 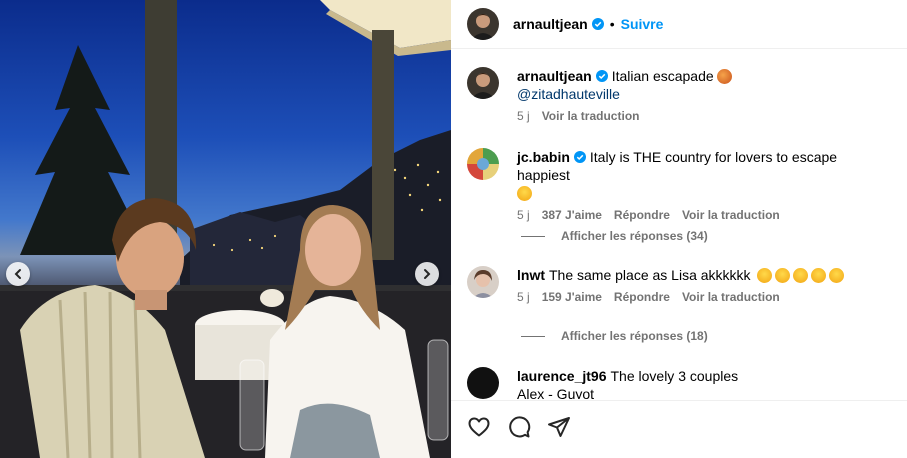 I want to click on caption-username: arnaultjean, so click(x=554, y=76).